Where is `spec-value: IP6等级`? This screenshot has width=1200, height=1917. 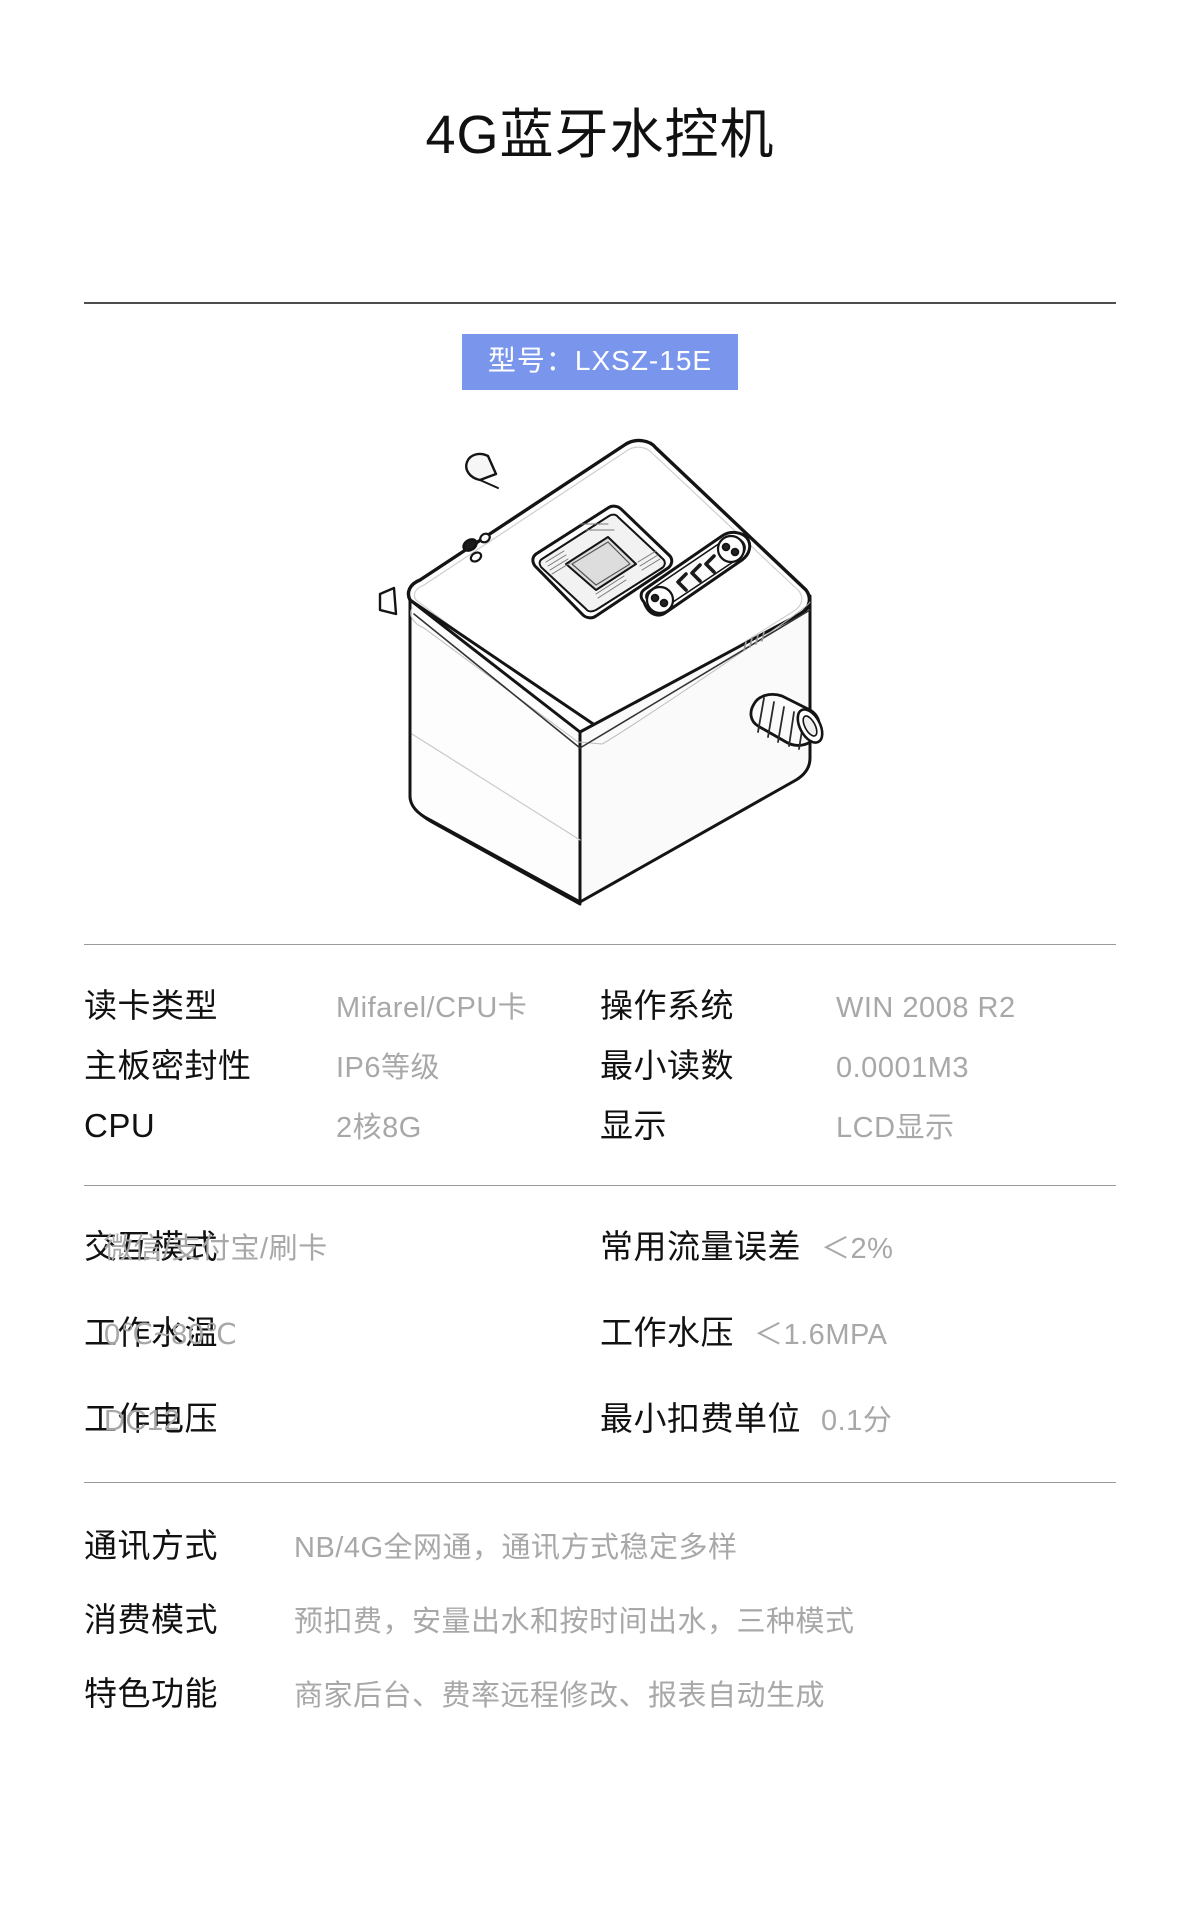
spec-value: IP6等级 is located at coordinates (388, 1068).